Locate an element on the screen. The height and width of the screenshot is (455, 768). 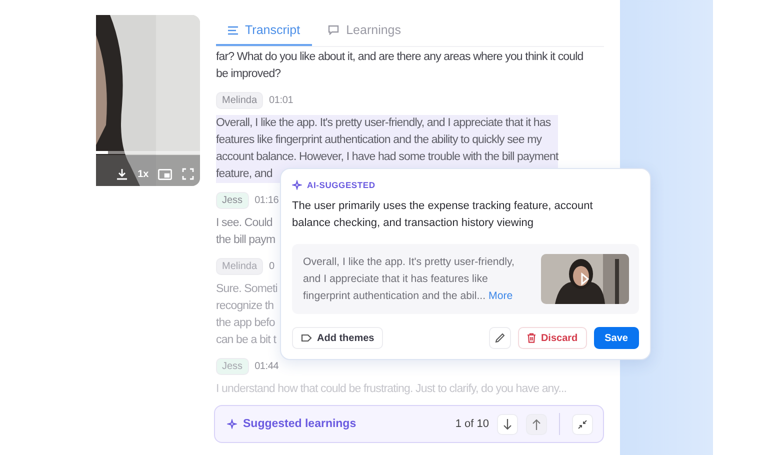
timestamp: 01:16 is located at coordinates (266, 200).